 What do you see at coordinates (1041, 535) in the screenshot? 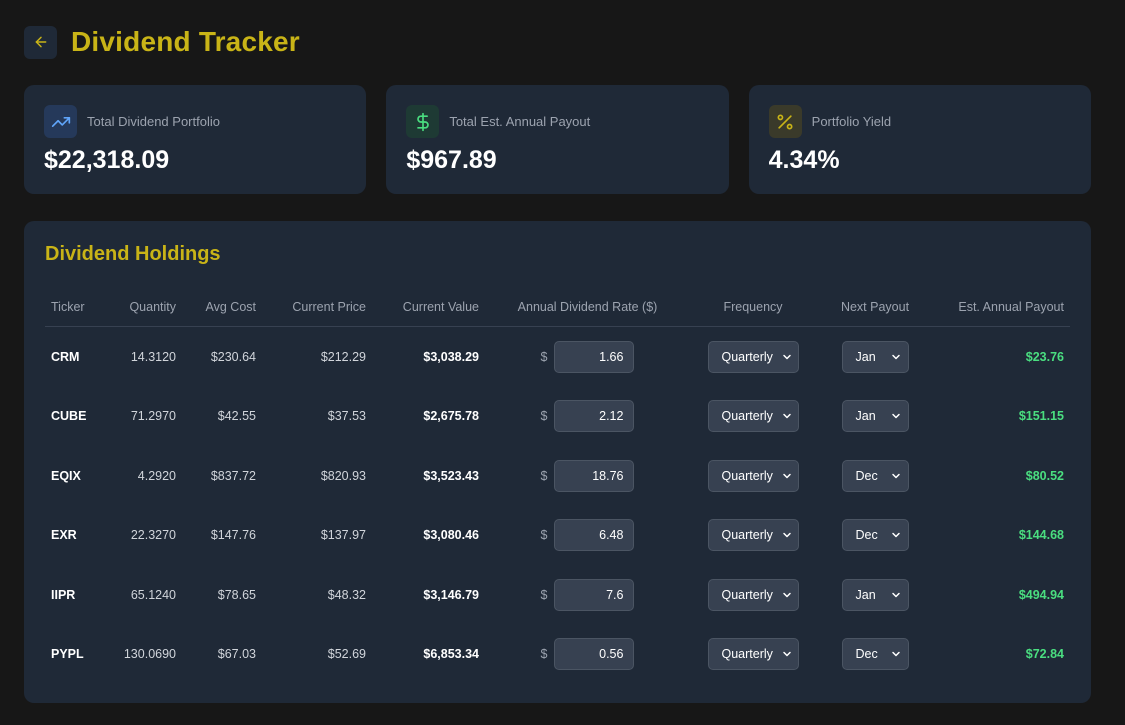
I see `est-payout-cell: $144.68` at bounding box center [1041, 535].